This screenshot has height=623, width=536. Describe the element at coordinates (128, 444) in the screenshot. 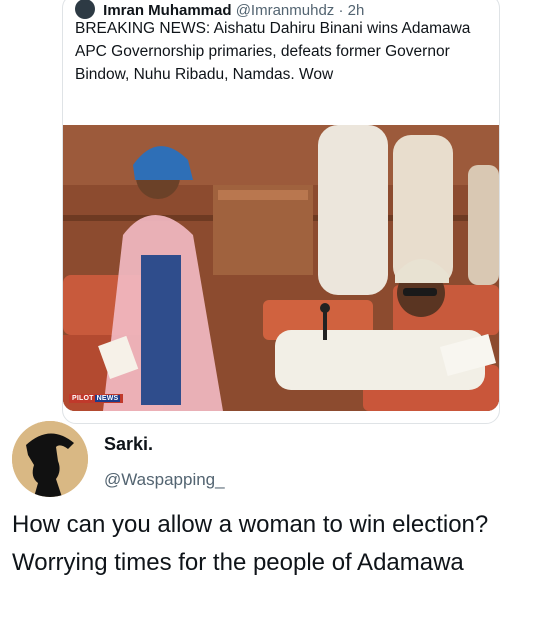

I see `reply-author-name: Sarki.` at that location.